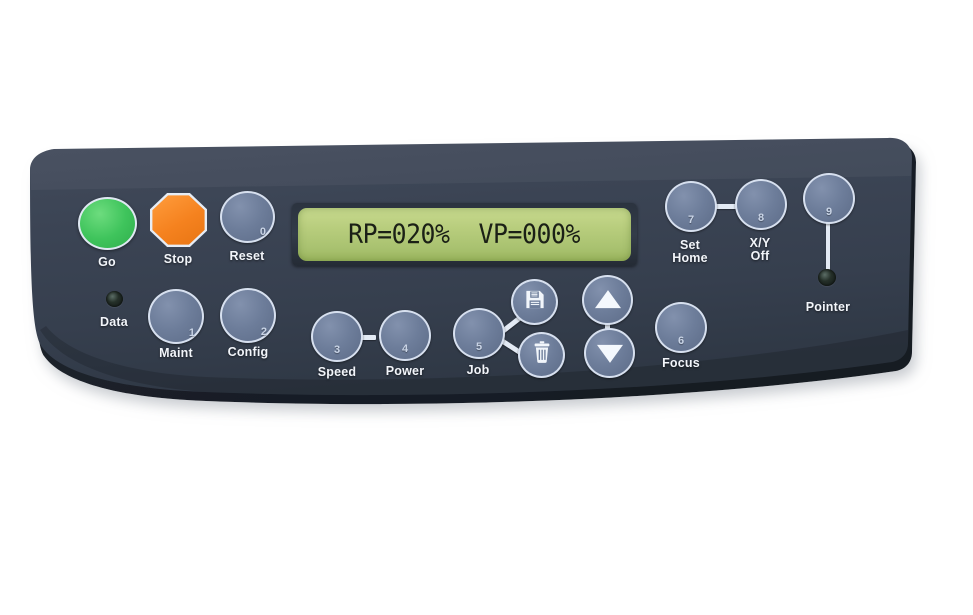 This screenshot has width=973, height=615. What do you see at coordinates (761, 218) in the screenshot?
I see `xy-off-button-number: 8` at bounding box center [761, 218].